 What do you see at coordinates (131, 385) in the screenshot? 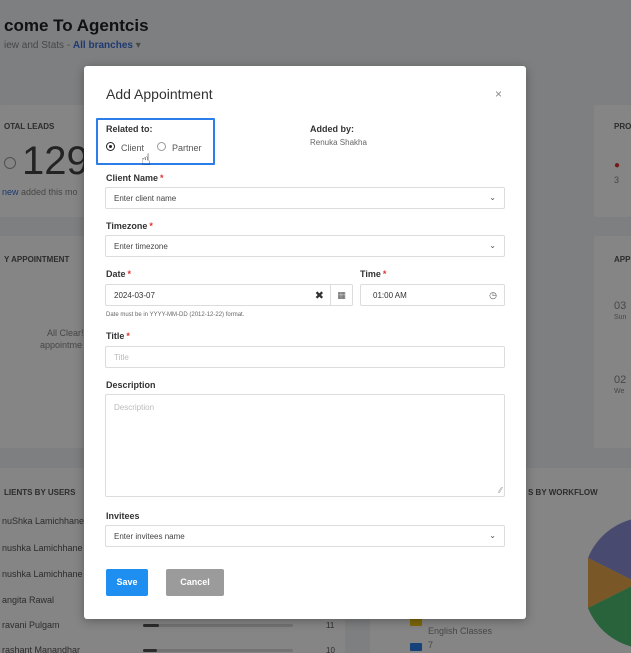
I see `description-label: Description` at bounding box center [131, 385].